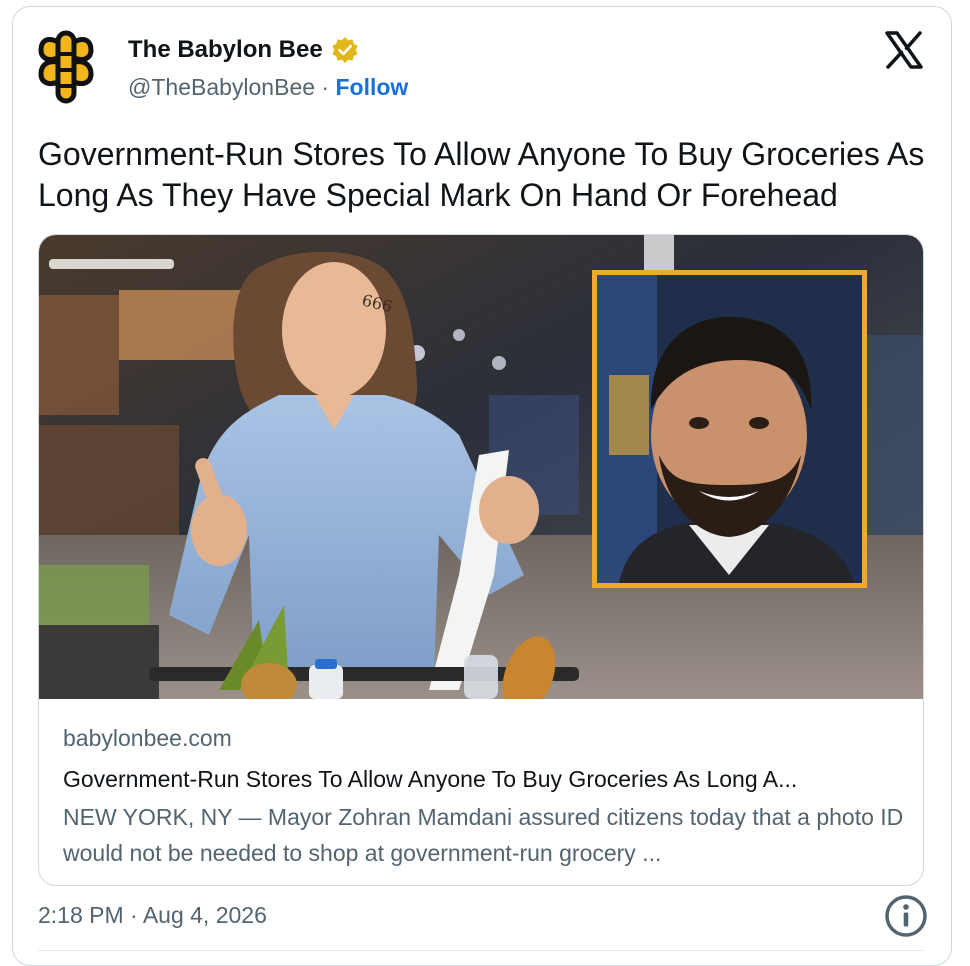  Describe the element at coordinates (66, 67) in the screenshot. I see `bee-logo-icon` at that location.